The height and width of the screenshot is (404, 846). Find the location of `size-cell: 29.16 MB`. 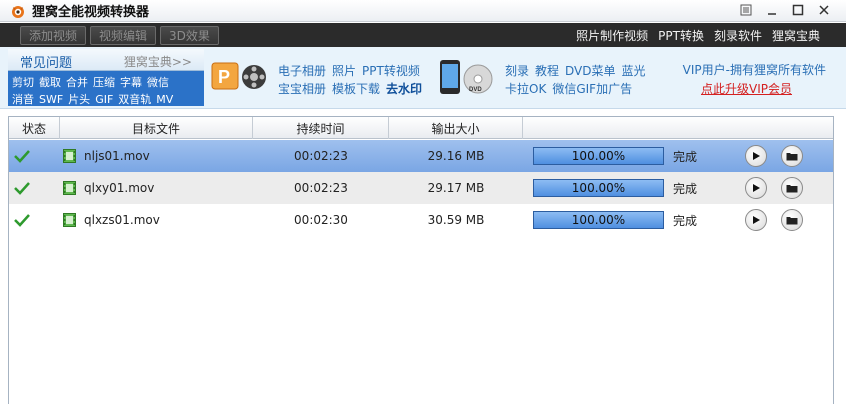

size-cell: 29.16 MB is located at coordinates (456, 156).